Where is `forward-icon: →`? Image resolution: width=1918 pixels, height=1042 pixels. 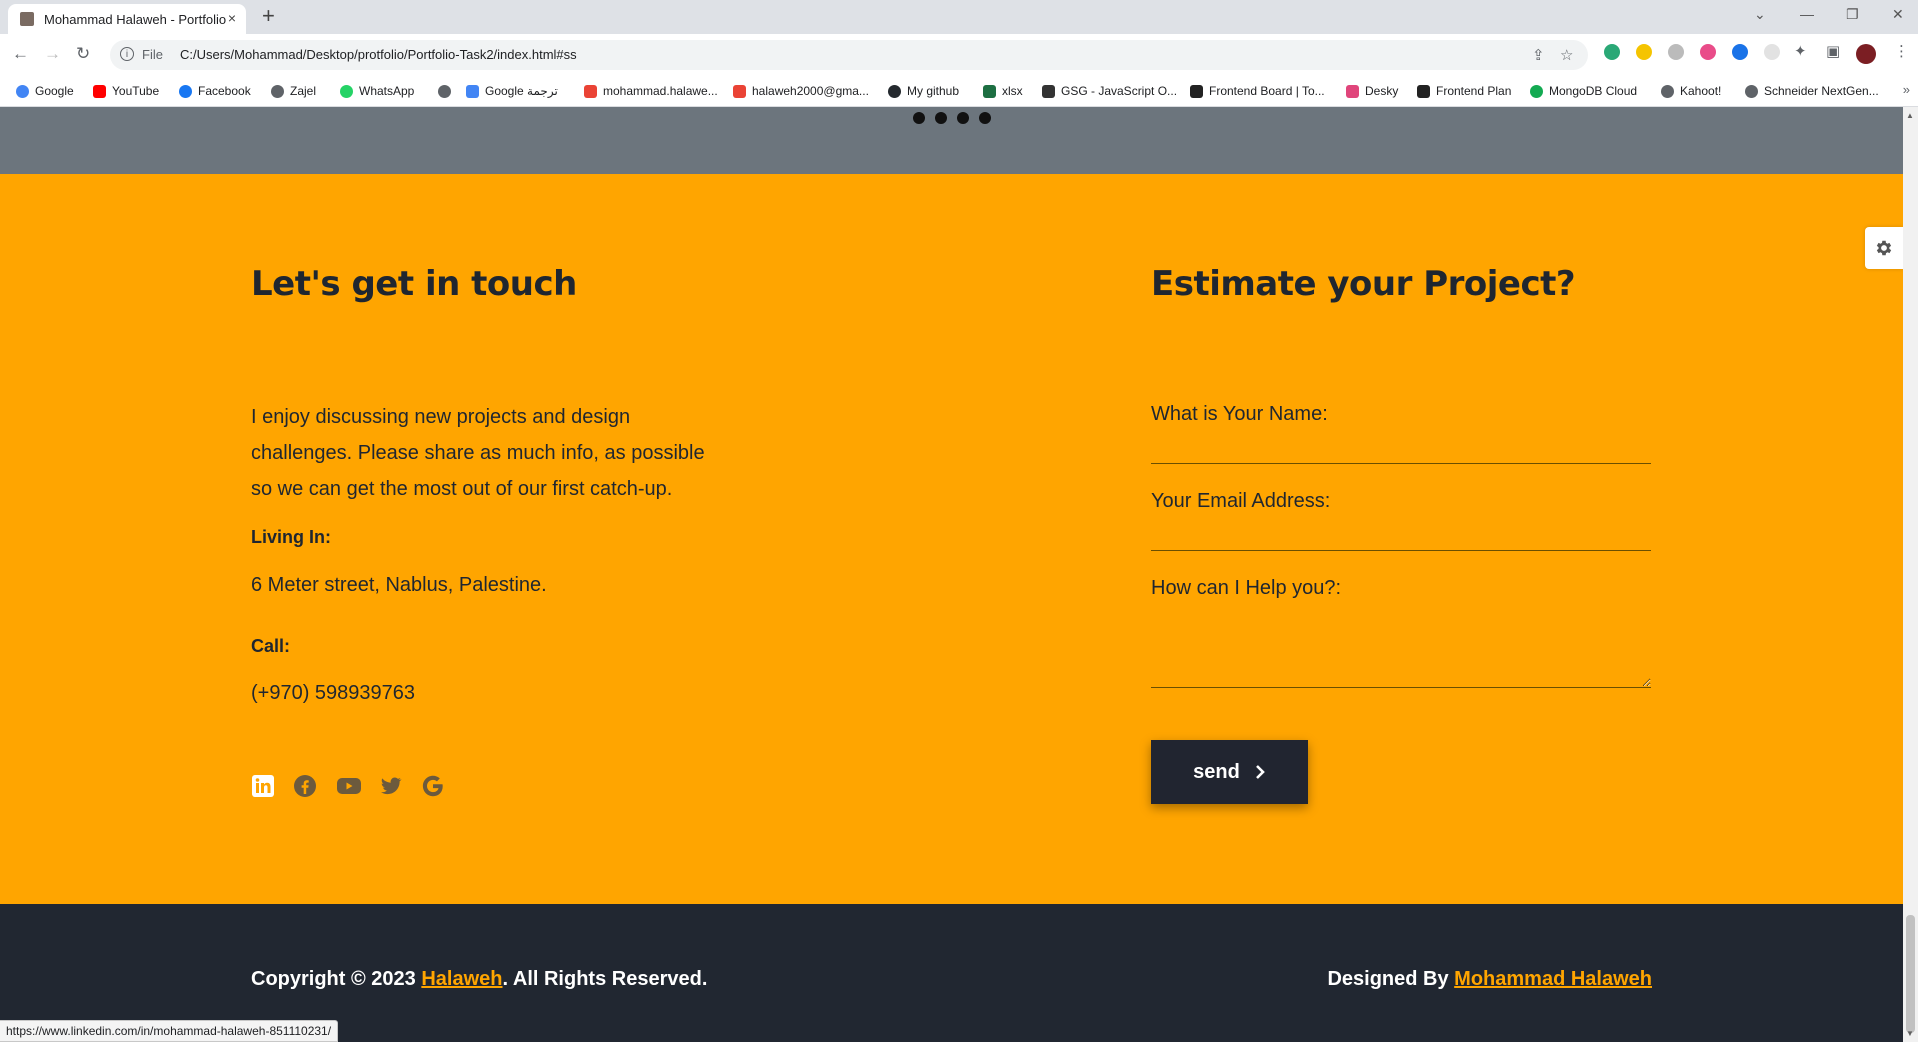
forward-icon: → is located at coordinates (52, 54).